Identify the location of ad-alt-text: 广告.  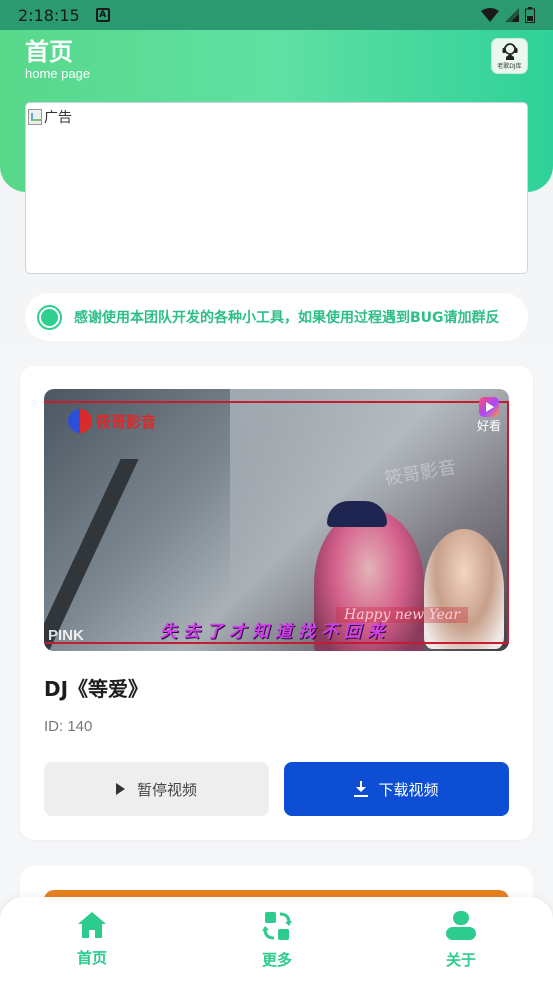
(58, 118).